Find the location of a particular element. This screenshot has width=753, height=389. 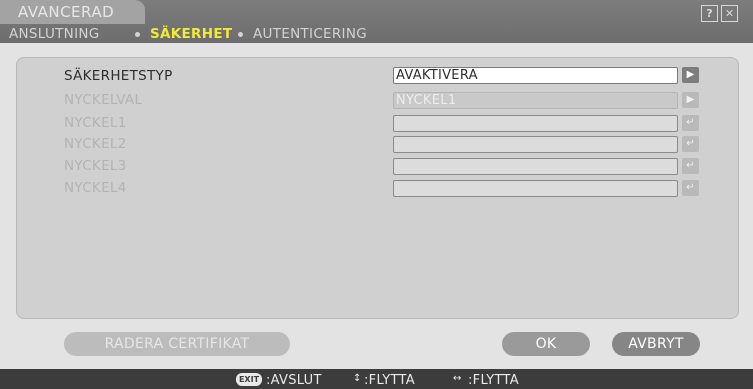

key2-field is located at coordinates (535, 144).